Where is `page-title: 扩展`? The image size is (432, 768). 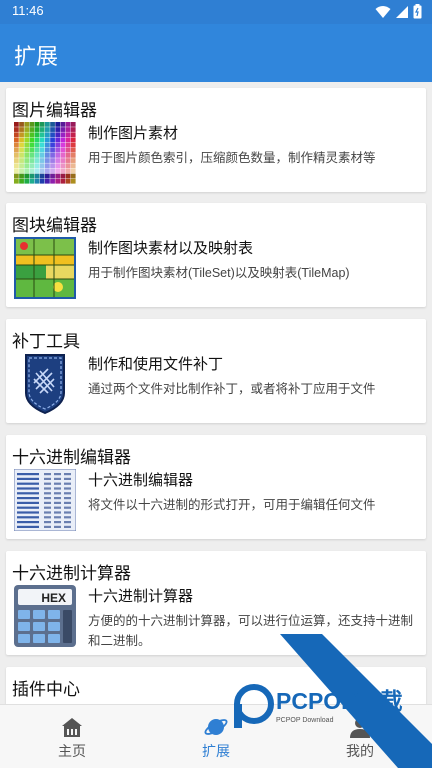 page-title: 扩展 is located at coordinates (36, 56).